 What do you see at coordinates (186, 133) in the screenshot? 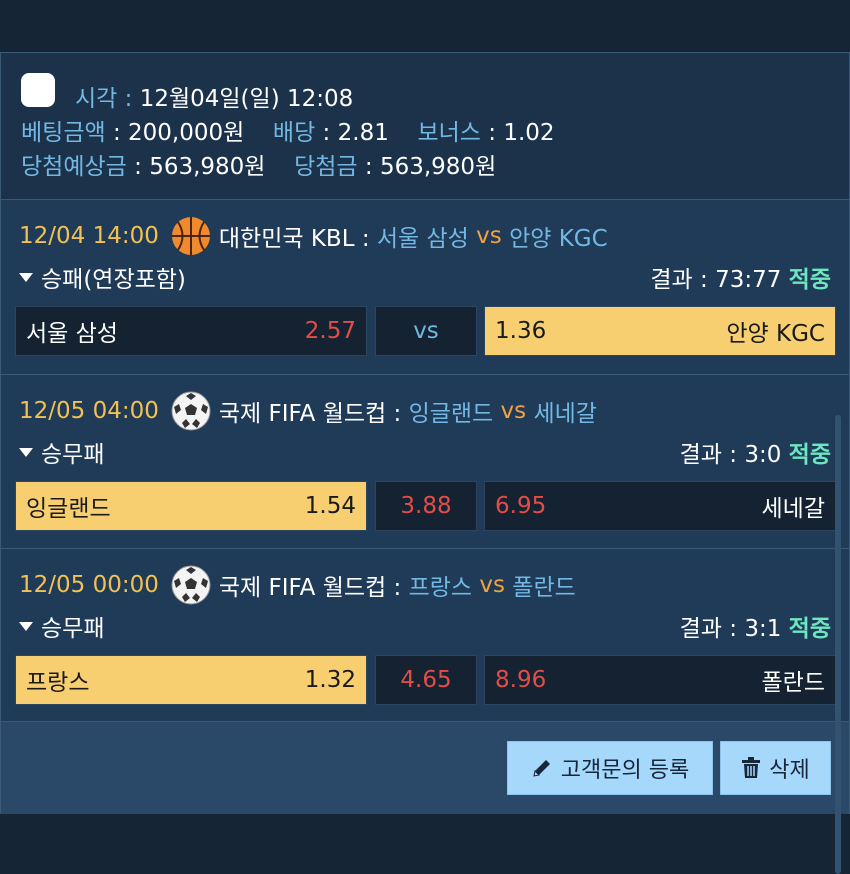
I see `bet-amount-value: 200,000원` at bounding box center [186, 133].